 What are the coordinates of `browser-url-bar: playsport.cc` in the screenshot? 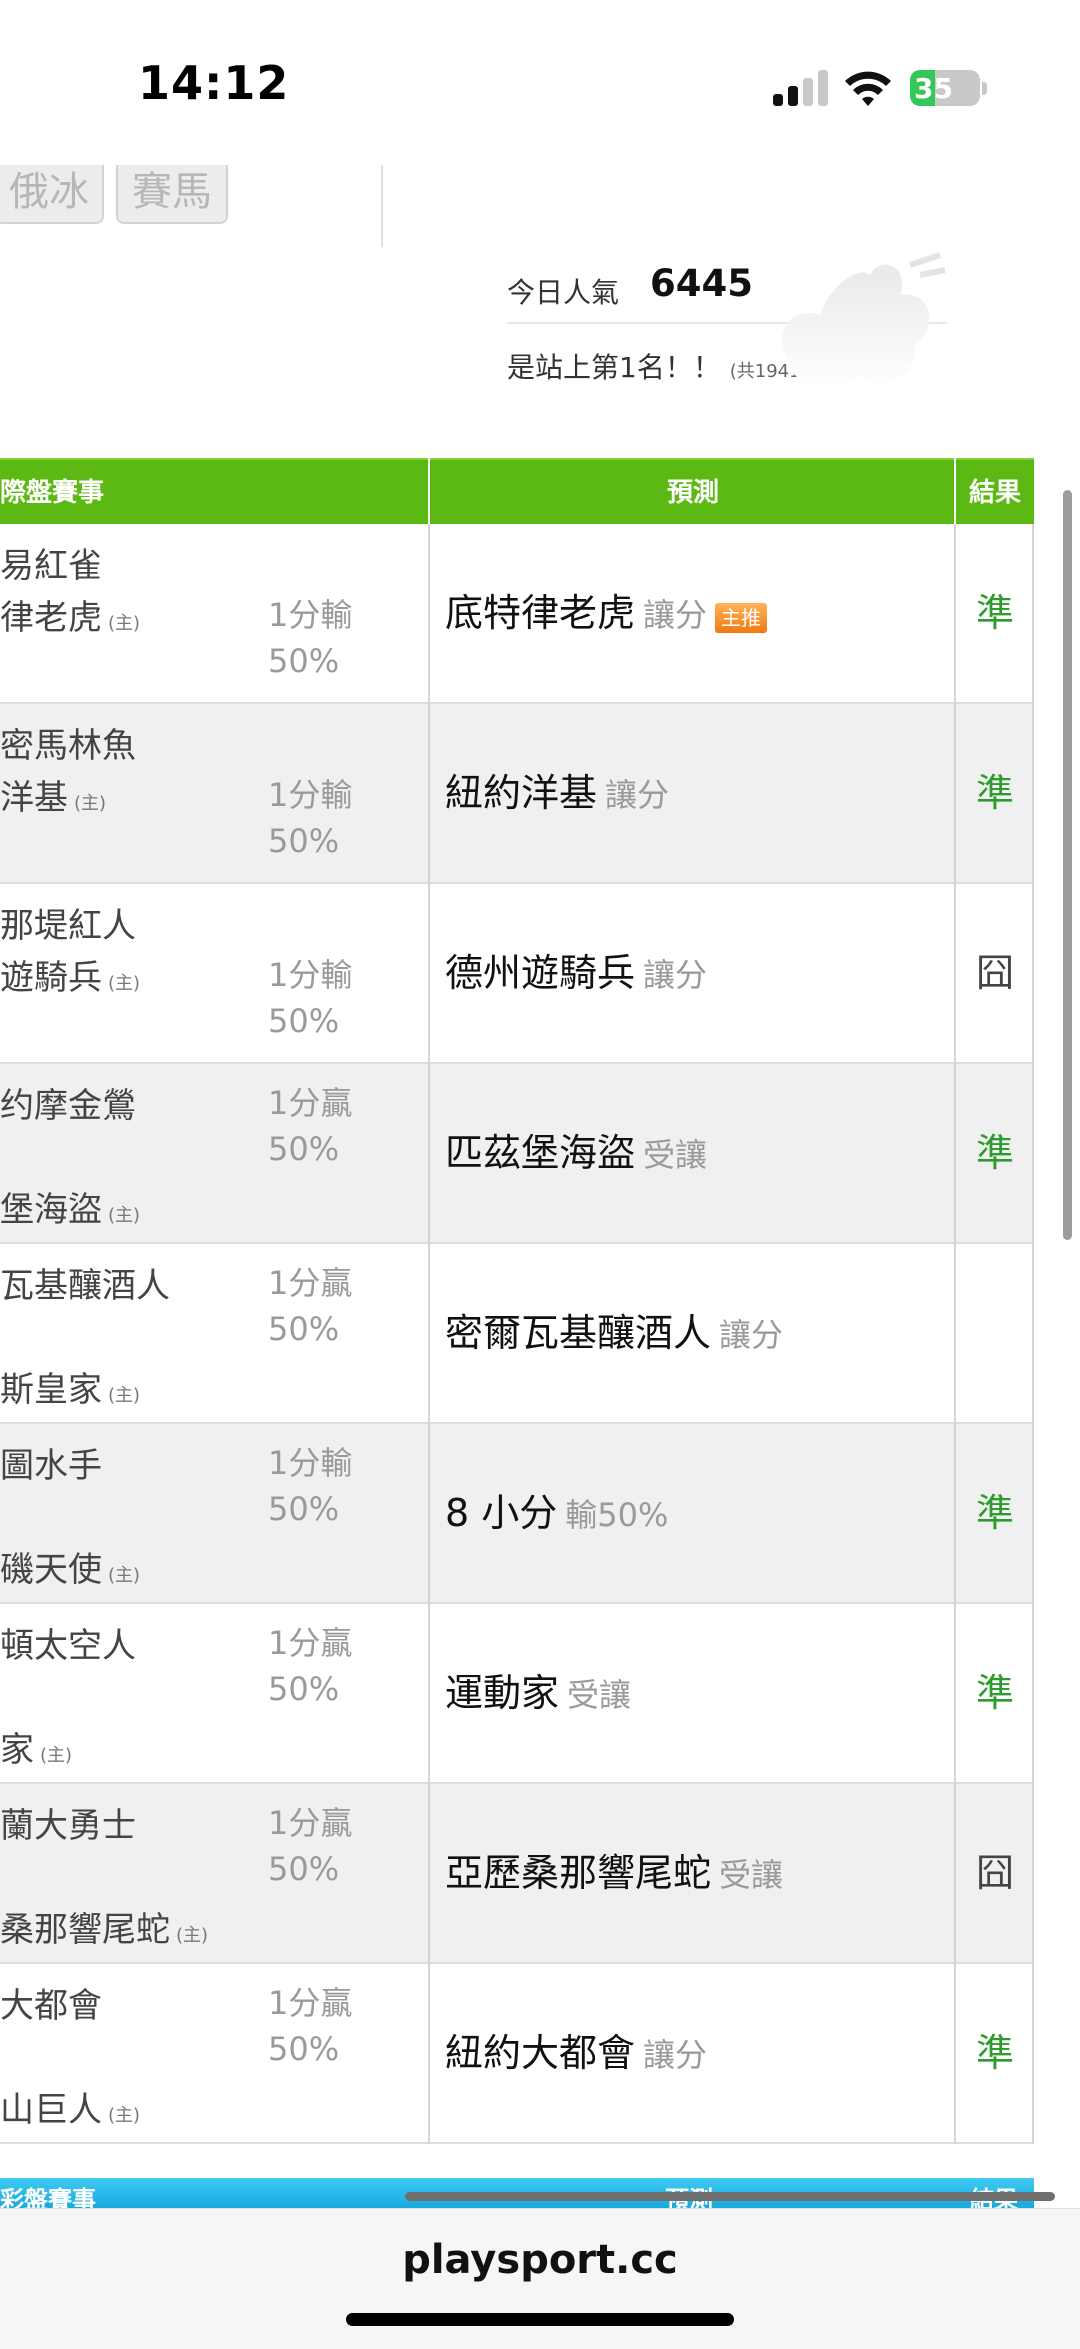 It's located at (540, 2278).